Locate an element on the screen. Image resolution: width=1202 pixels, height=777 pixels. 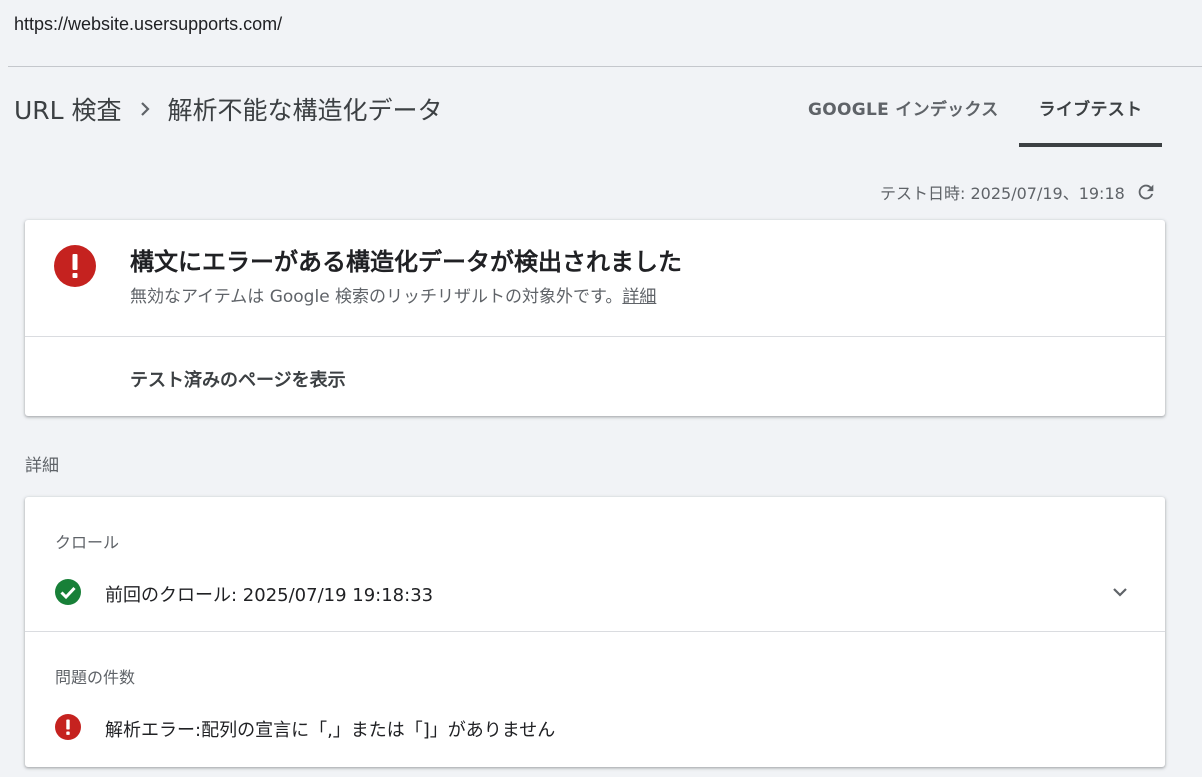
status-subtitle-text: 無効なアイテムは Google 検索のリッチリザルトの対象外です。 is located at coordinates (376, 297).